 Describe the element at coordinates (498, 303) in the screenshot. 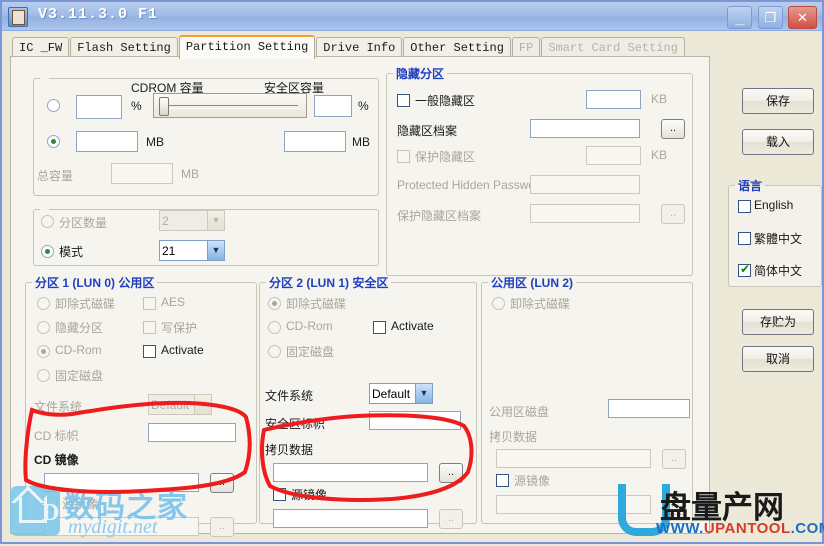

I see `lun2-removable-radio` at that location.